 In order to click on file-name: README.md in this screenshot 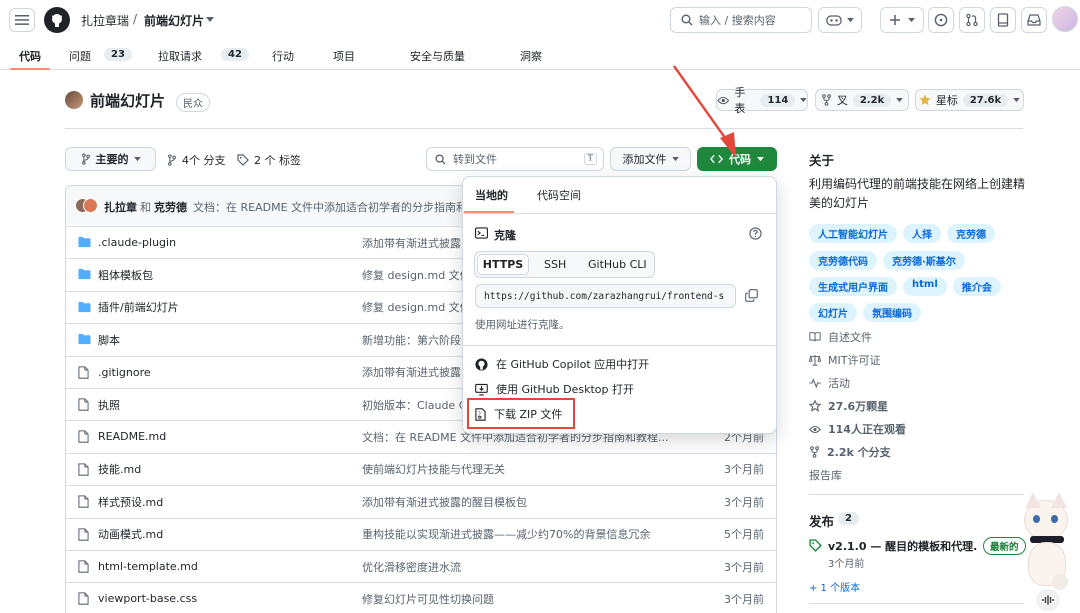, I will do `click(132, 436)`.